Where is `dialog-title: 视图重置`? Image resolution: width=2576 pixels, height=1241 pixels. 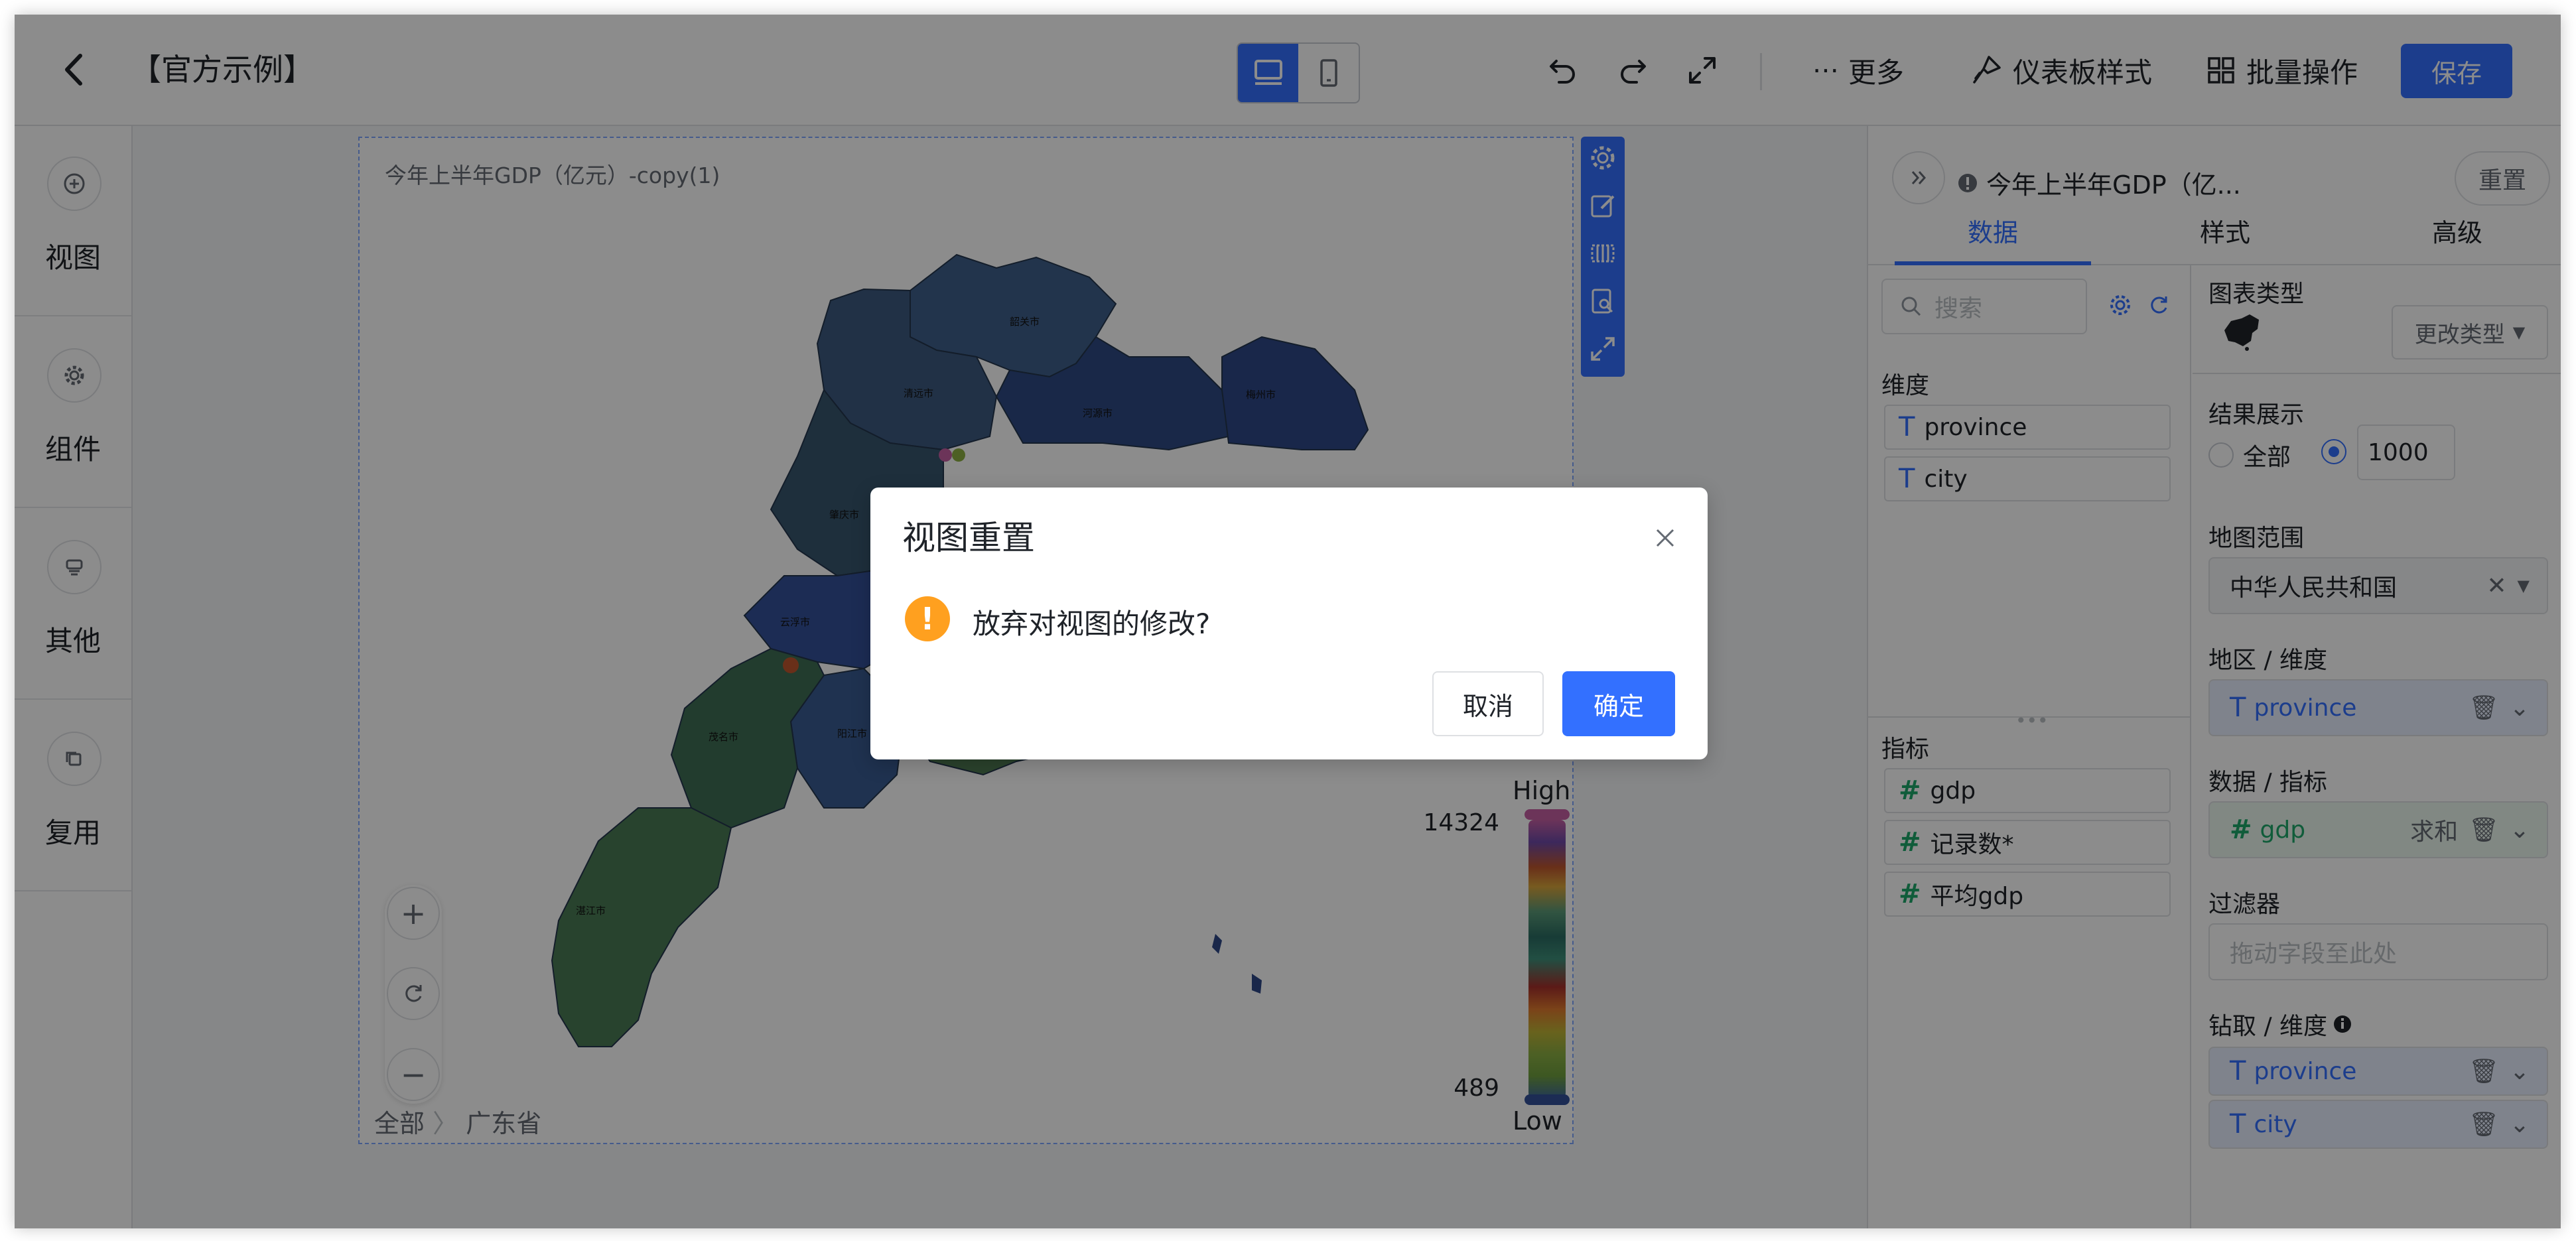
dialog-title: 视图重置 is located at coordinates (968, 538).